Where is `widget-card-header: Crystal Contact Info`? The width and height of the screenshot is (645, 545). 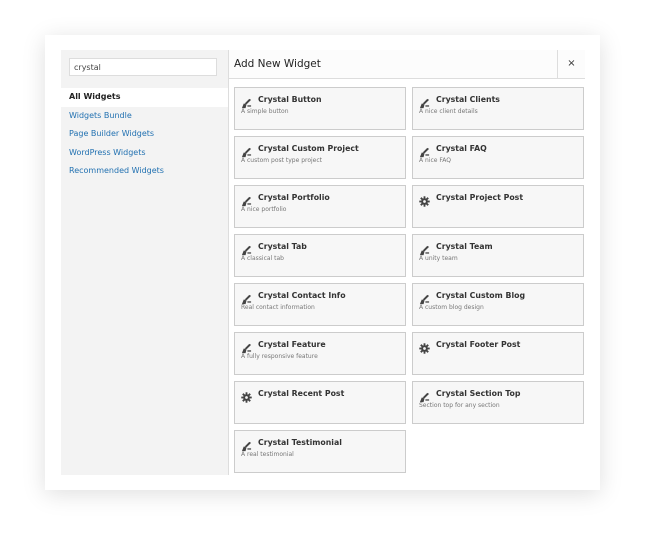
widget-card-header: Crystal Contact Info is located at coordinates (320, 296).